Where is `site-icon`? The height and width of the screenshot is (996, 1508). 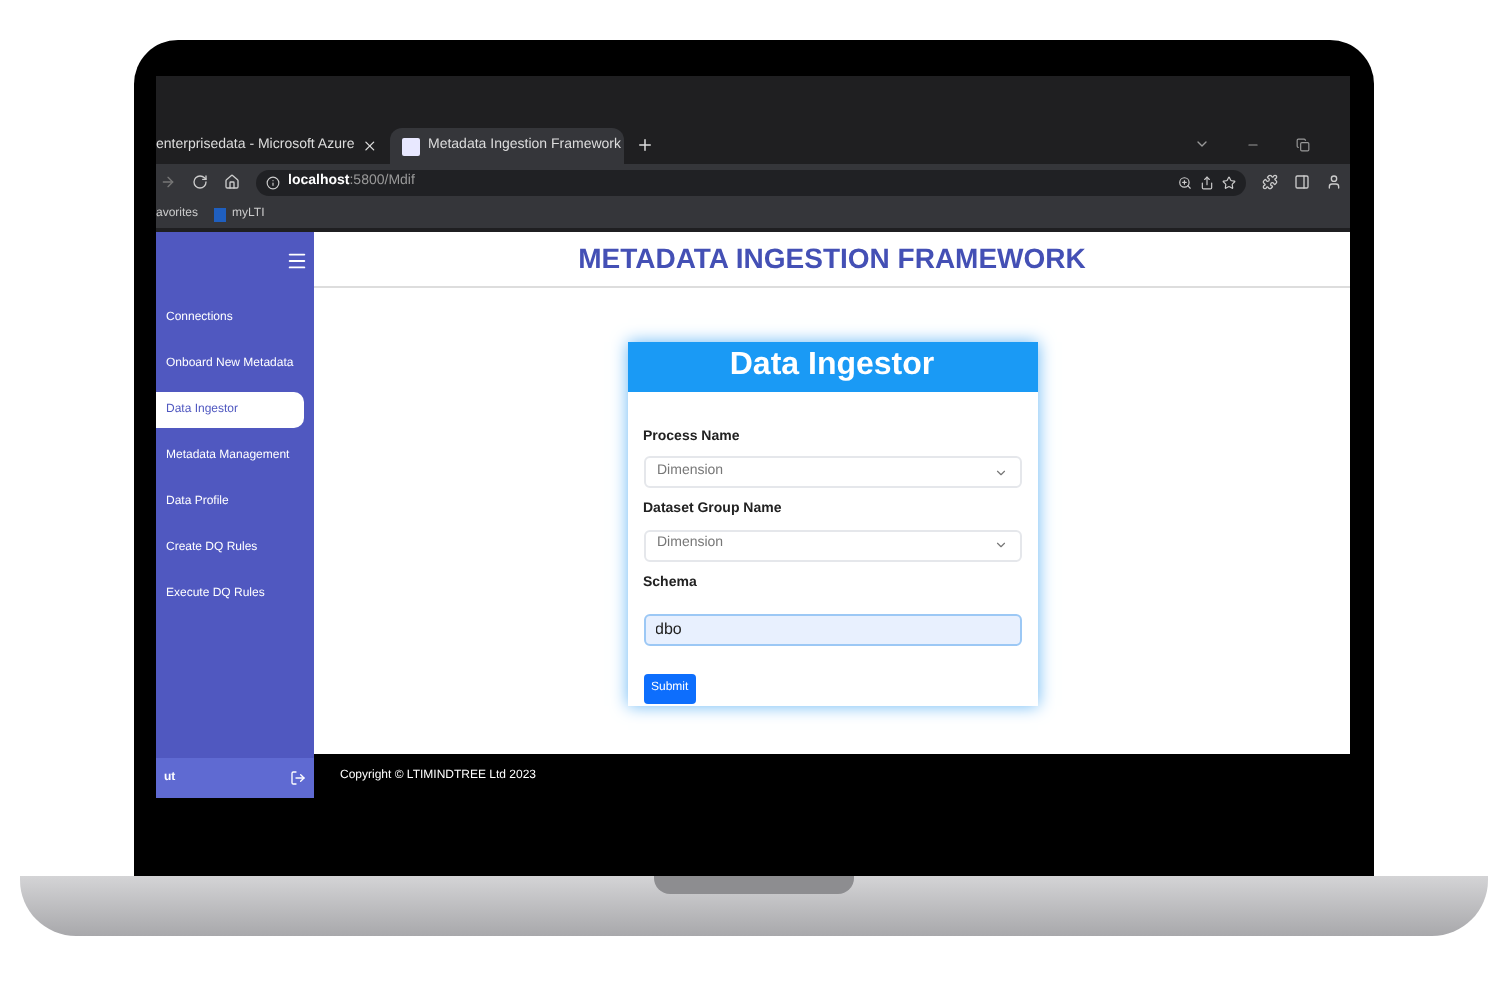 site-icon is located at coordinates (411, 146).